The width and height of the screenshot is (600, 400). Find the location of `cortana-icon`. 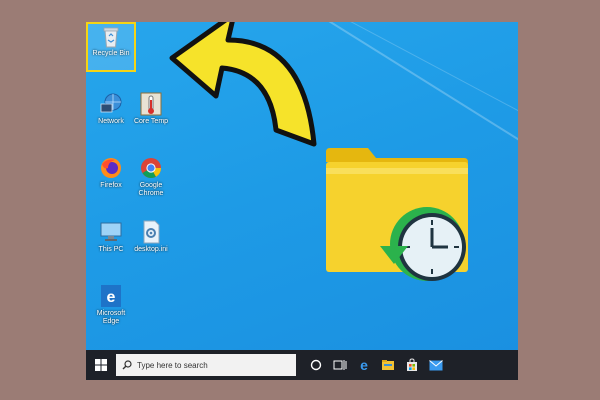

cortana-icon is located at coordinates (316, 365).